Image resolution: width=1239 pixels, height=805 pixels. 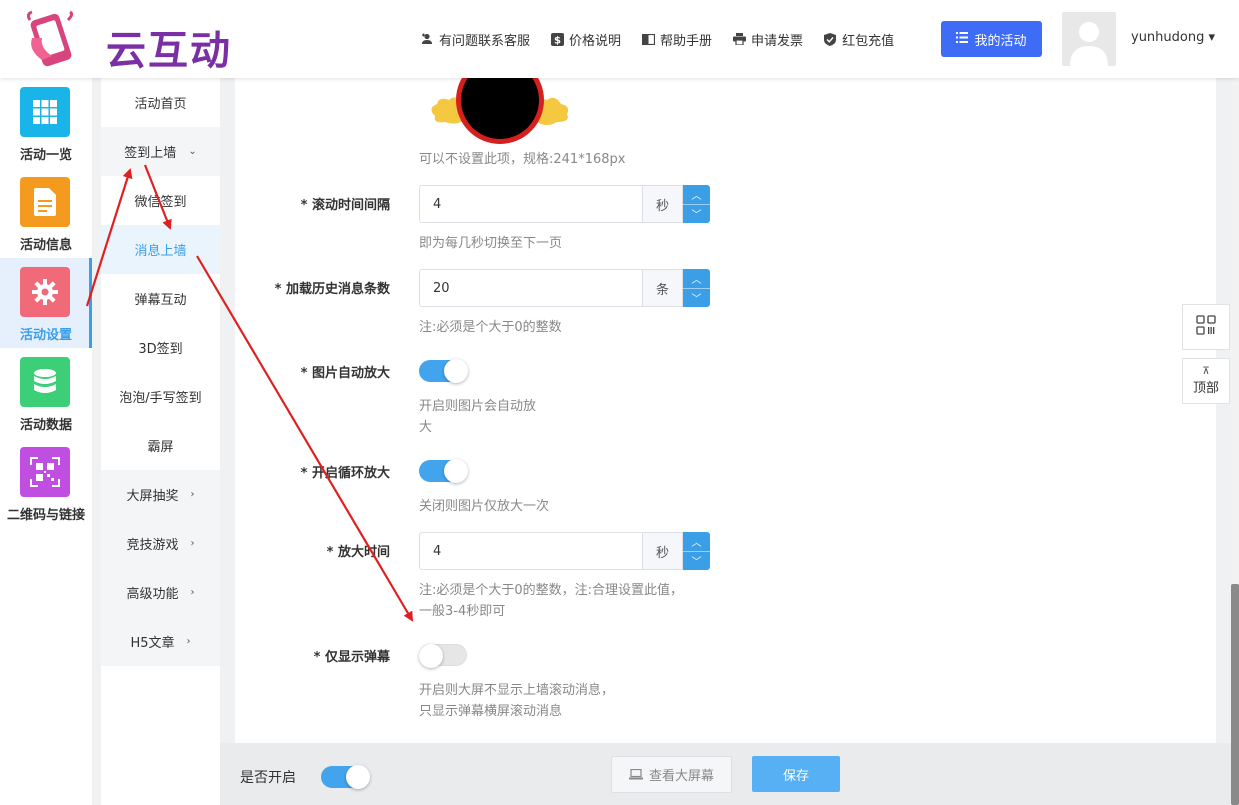 I want to click on zoom-time-field: 4 秒 ︿ ﹀, so click(x=564, y=551).